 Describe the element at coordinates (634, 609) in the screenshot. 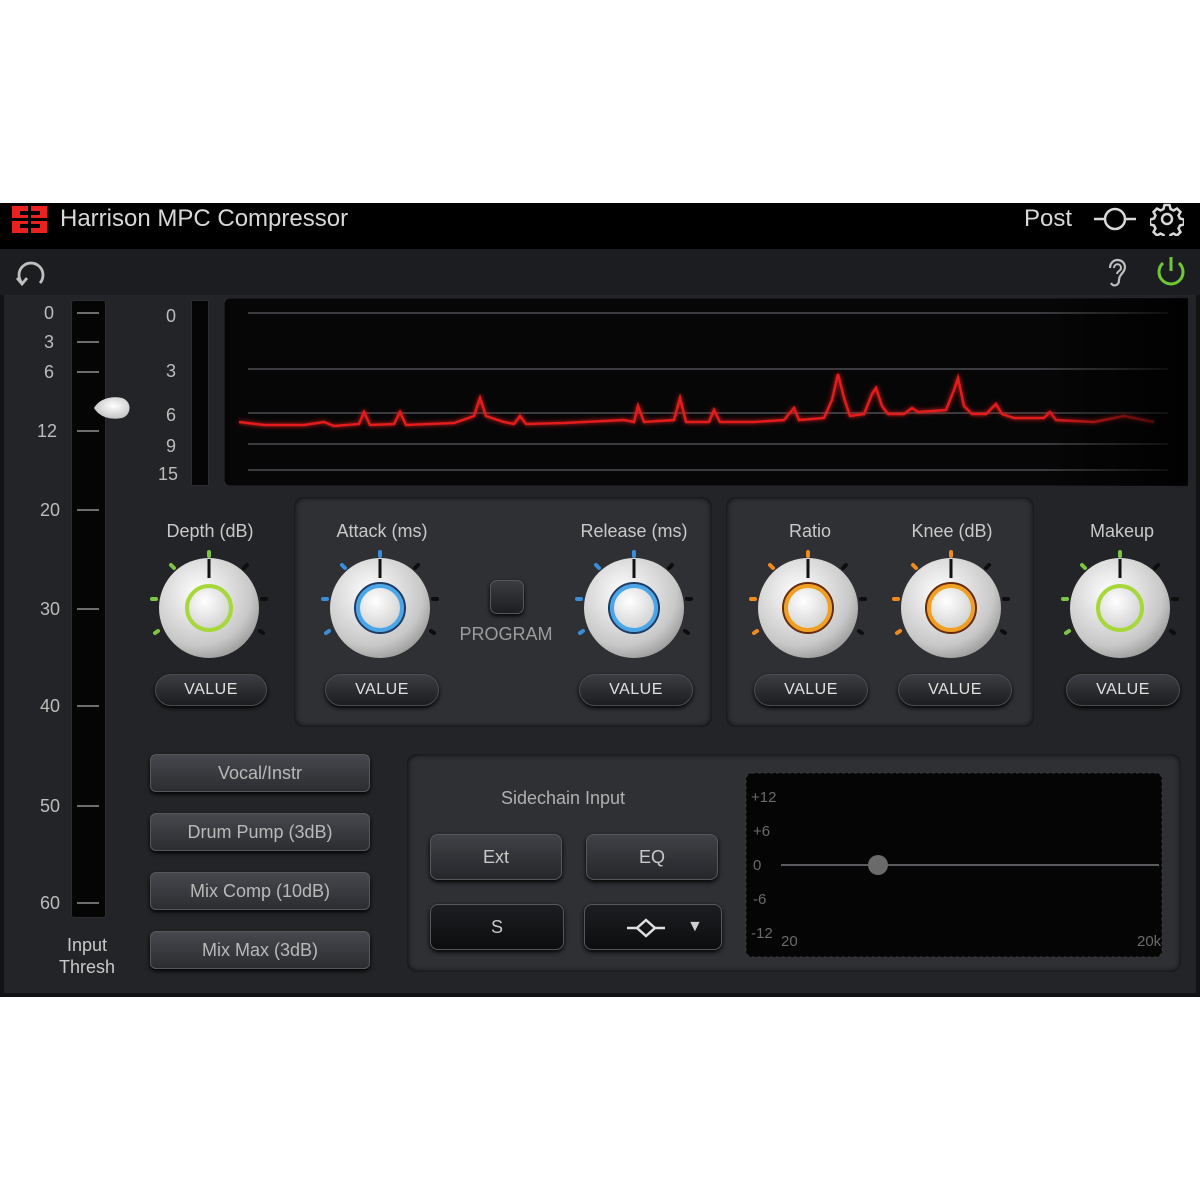

I see `release-knob` at that location.